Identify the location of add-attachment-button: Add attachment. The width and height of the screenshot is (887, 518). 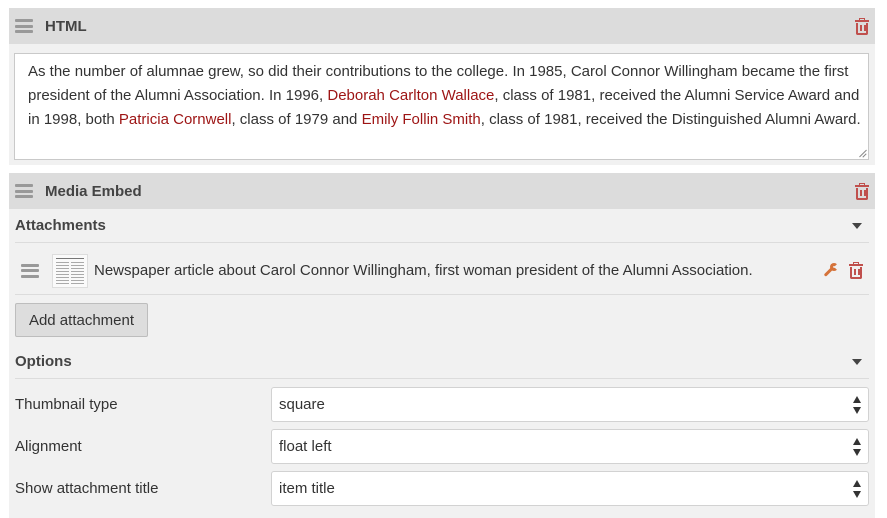
(81, 320).